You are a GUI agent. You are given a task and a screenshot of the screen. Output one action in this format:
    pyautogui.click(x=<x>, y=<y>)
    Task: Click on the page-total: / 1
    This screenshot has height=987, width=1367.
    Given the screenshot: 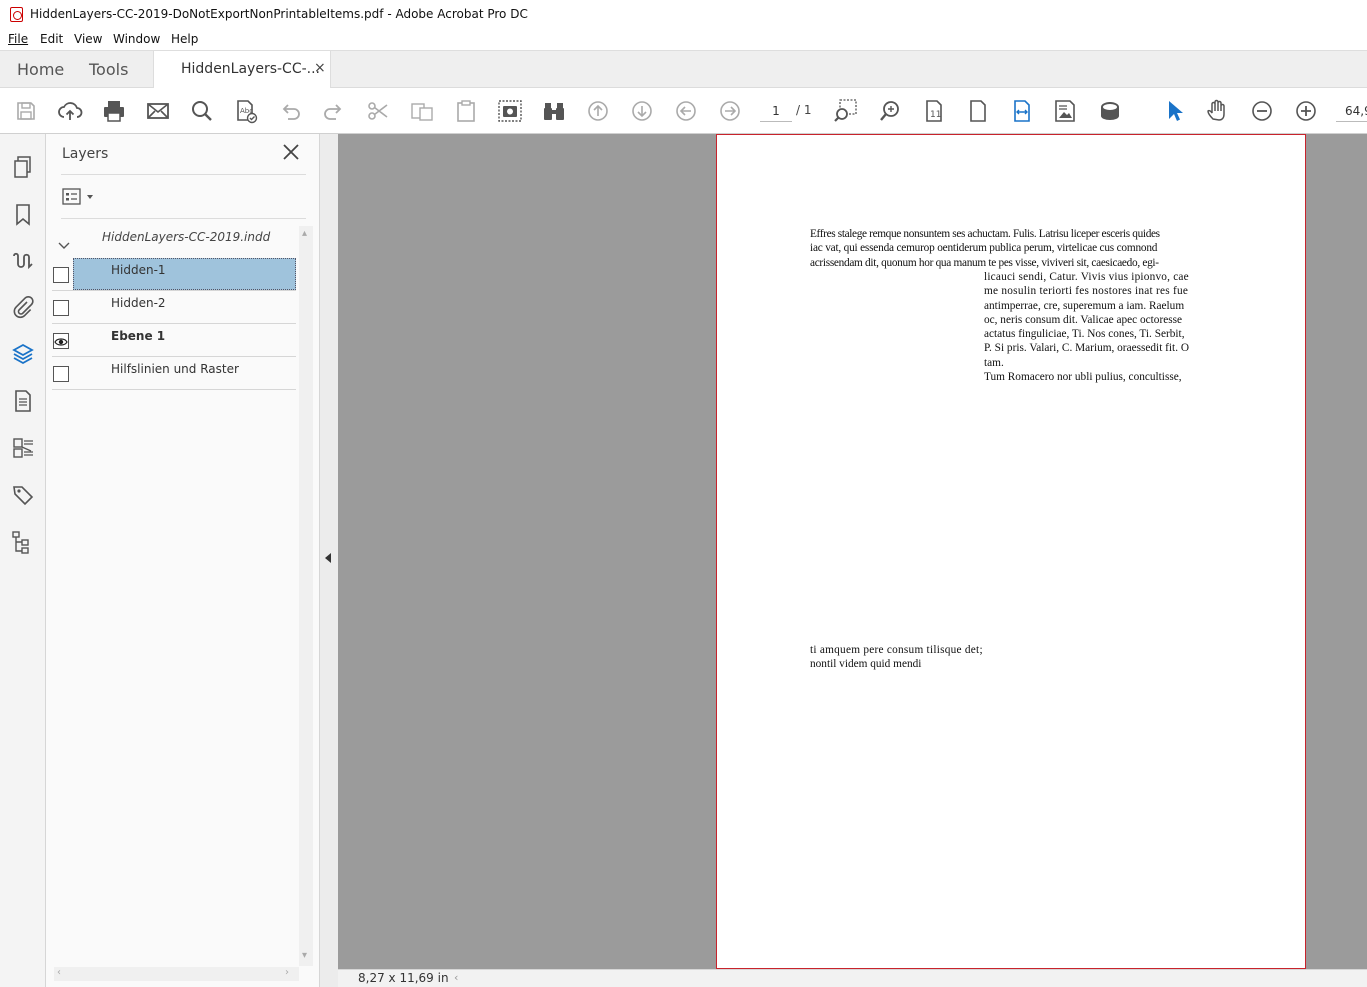 What is the action you would take?
    pyautogui.click(x=804, y=110)
    